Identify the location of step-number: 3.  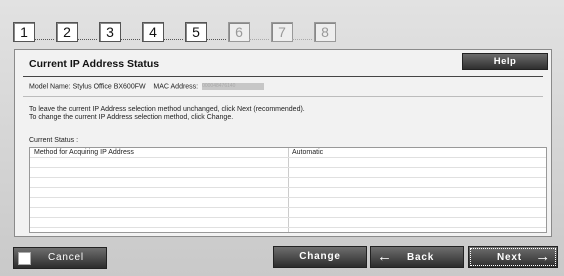
(110, 32).